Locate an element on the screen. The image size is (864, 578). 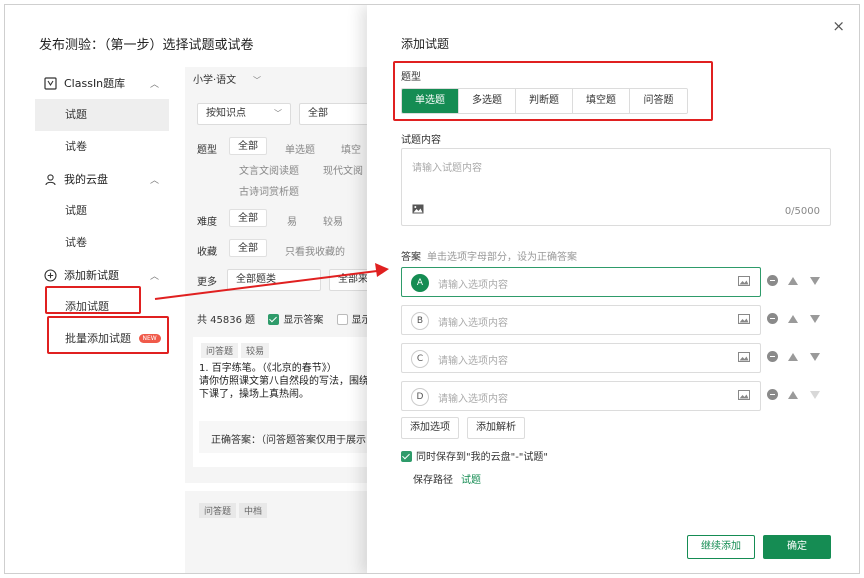
confirm-button: 确定 is located at coordinates (797, 547).